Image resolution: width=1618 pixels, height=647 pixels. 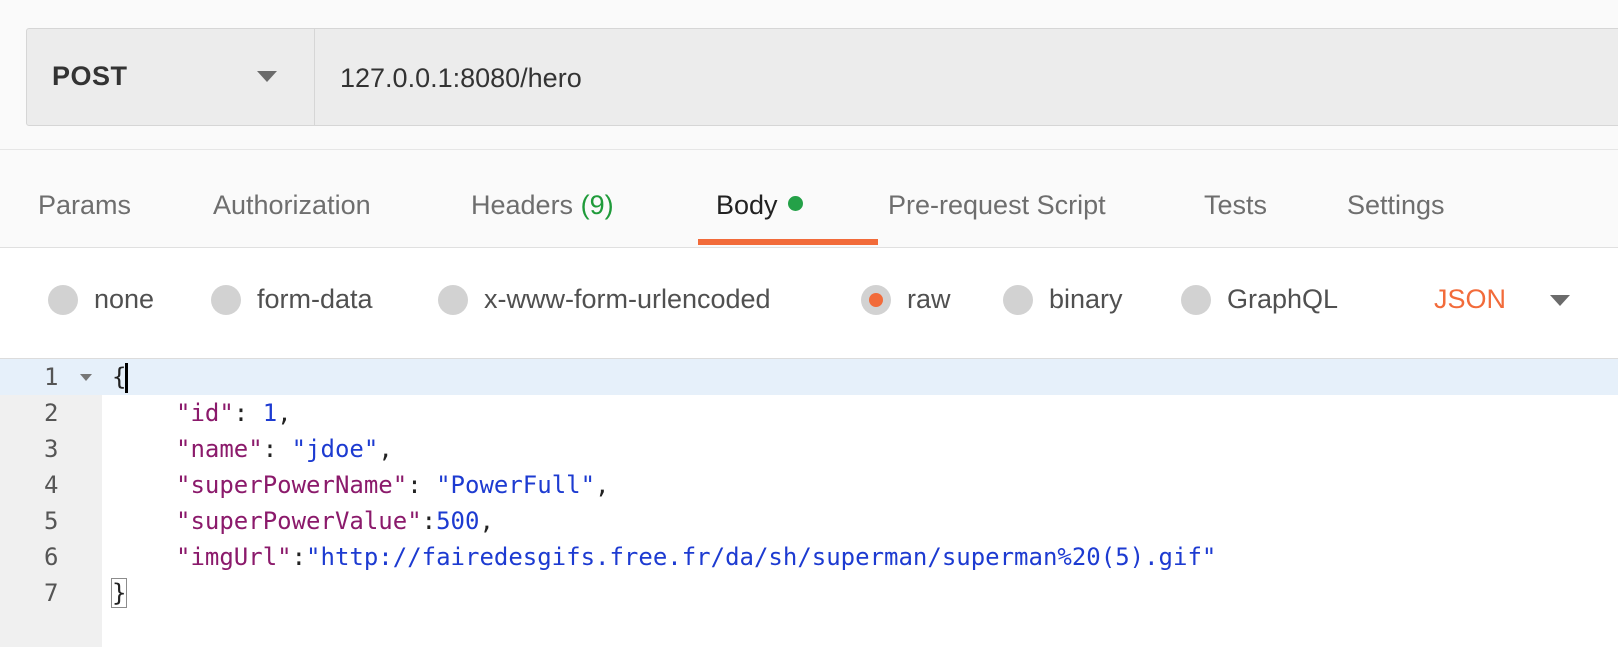 What do you see at coordinates (876, 299) in the screenshot?
I see `radio-raw-circle` at bounding box center [876, 299].